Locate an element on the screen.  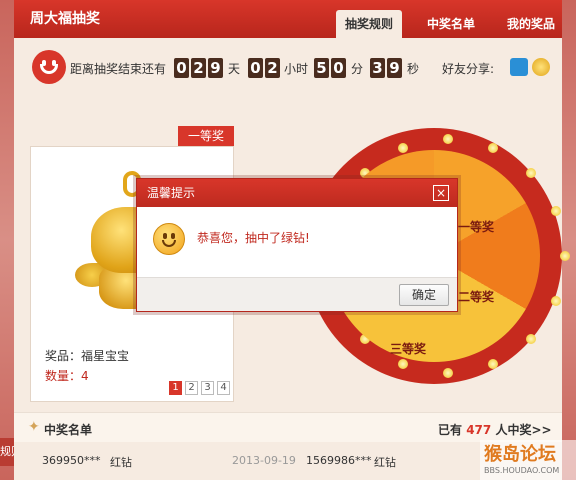
header-bar: 周大福抽奖 抽奖规则 中奖名单 我的奖品 is located at coordinates (288, 19).